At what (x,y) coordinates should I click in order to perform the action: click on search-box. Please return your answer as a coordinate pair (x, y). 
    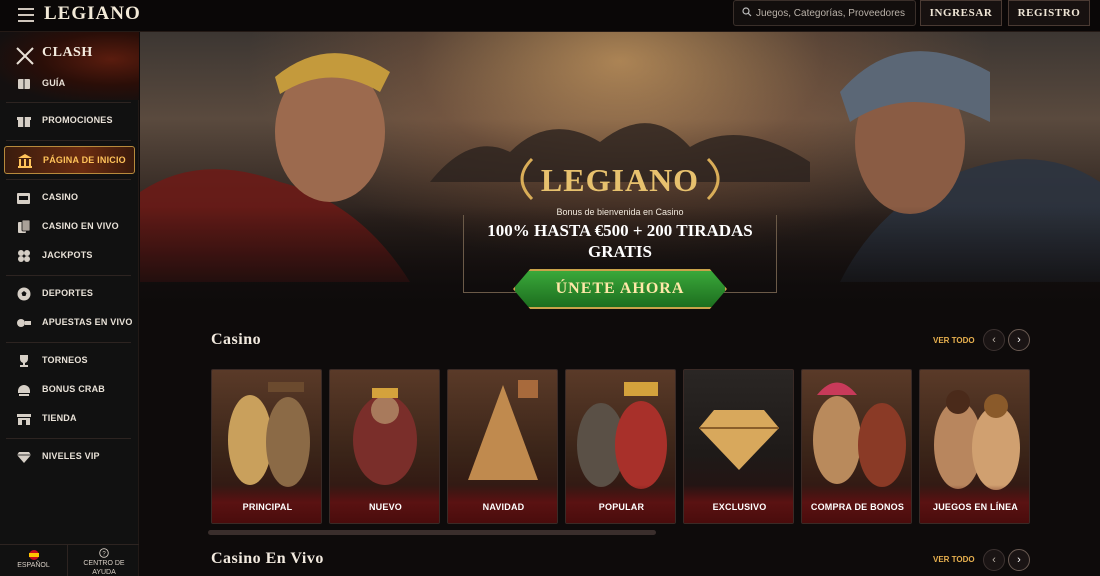
    Looking at the image, I should click on (824, 13).